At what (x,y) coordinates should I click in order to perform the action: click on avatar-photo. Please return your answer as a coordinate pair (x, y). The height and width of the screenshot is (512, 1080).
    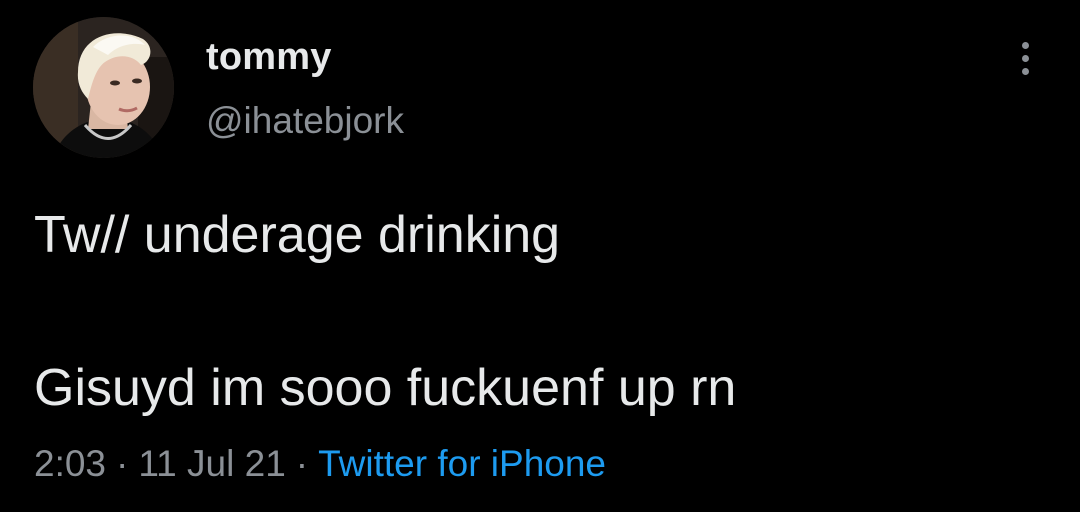
    Looking at the image, I should click on (103, 87).